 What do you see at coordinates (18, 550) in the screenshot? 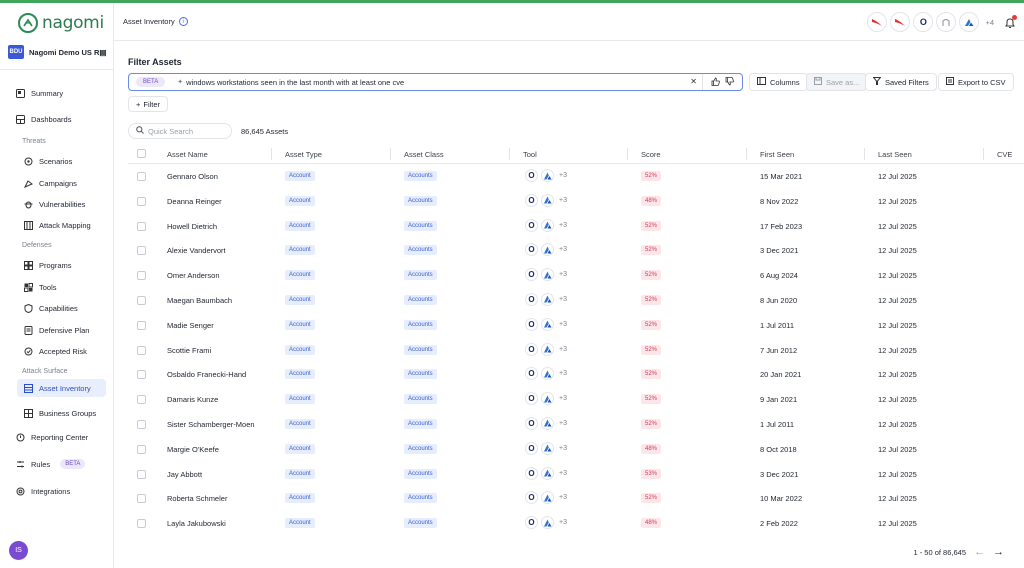
I see `user-avatar: IS` at bounding box center [18, 550].